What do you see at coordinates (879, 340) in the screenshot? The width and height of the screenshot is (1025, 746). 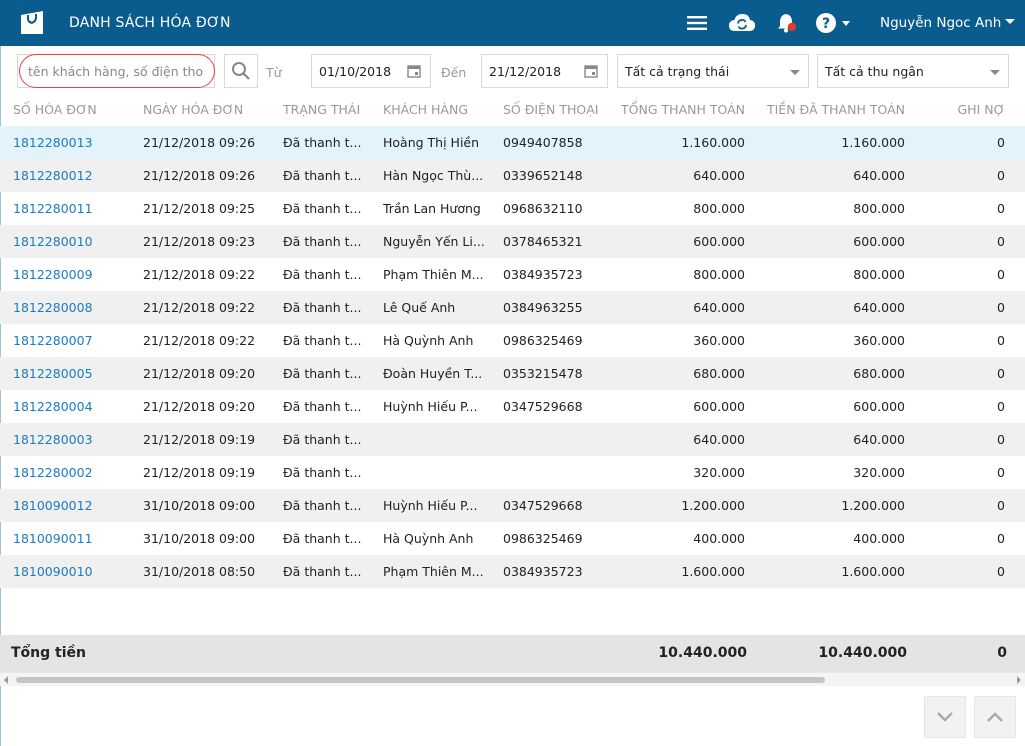 I see `paid-cell: 360.000` at bounding box center [879, 340].